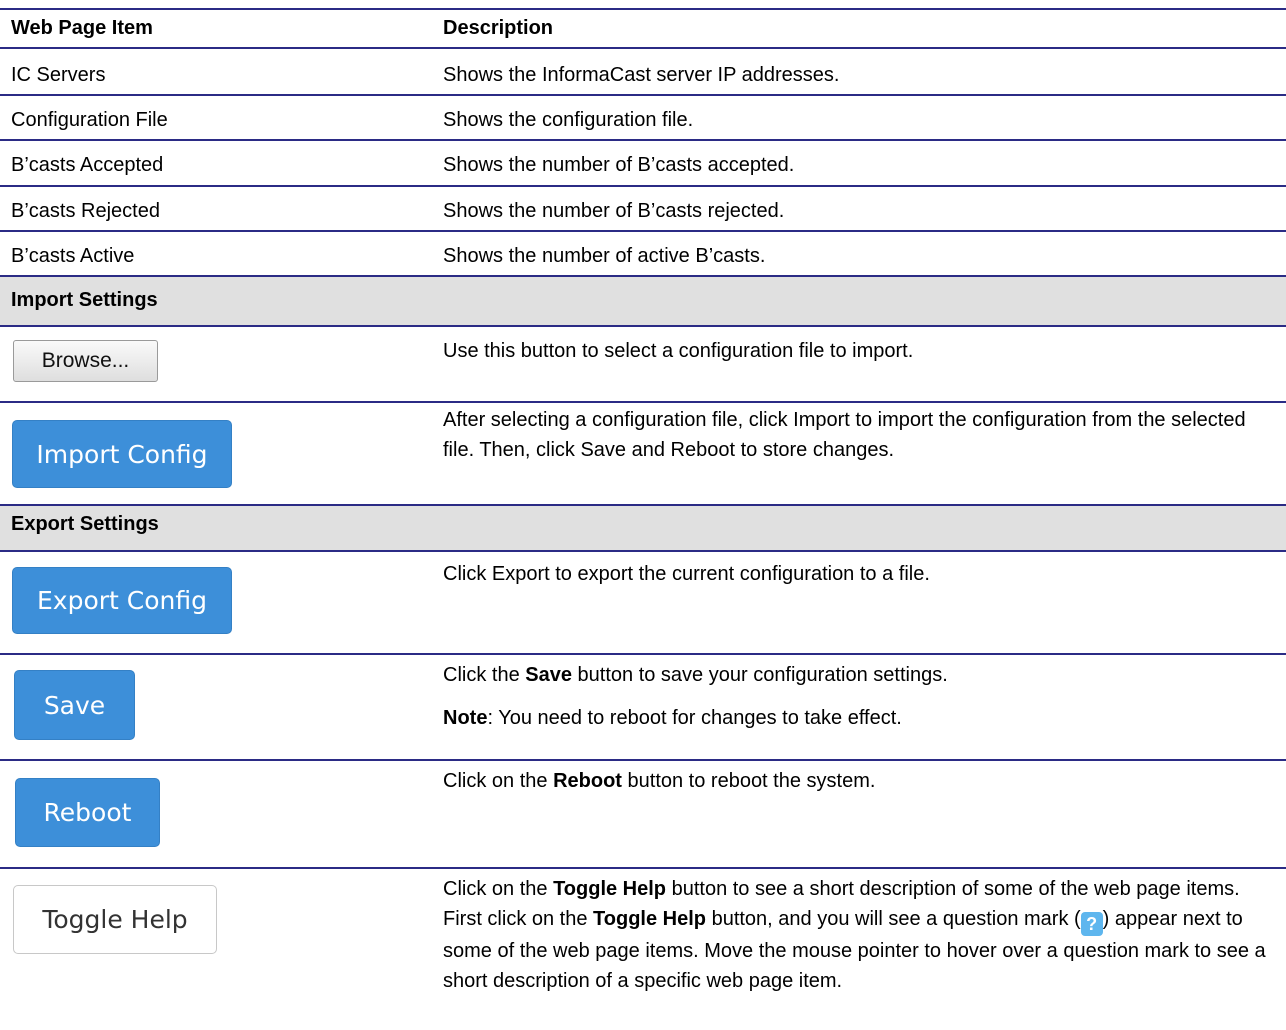 The height and width of the screenshot is (1030, 1286). What do you see at coordinates (87, 165) in the screenshot?
I see `table-row-item: B’casts Accepted` at bounding box center [87, 165].